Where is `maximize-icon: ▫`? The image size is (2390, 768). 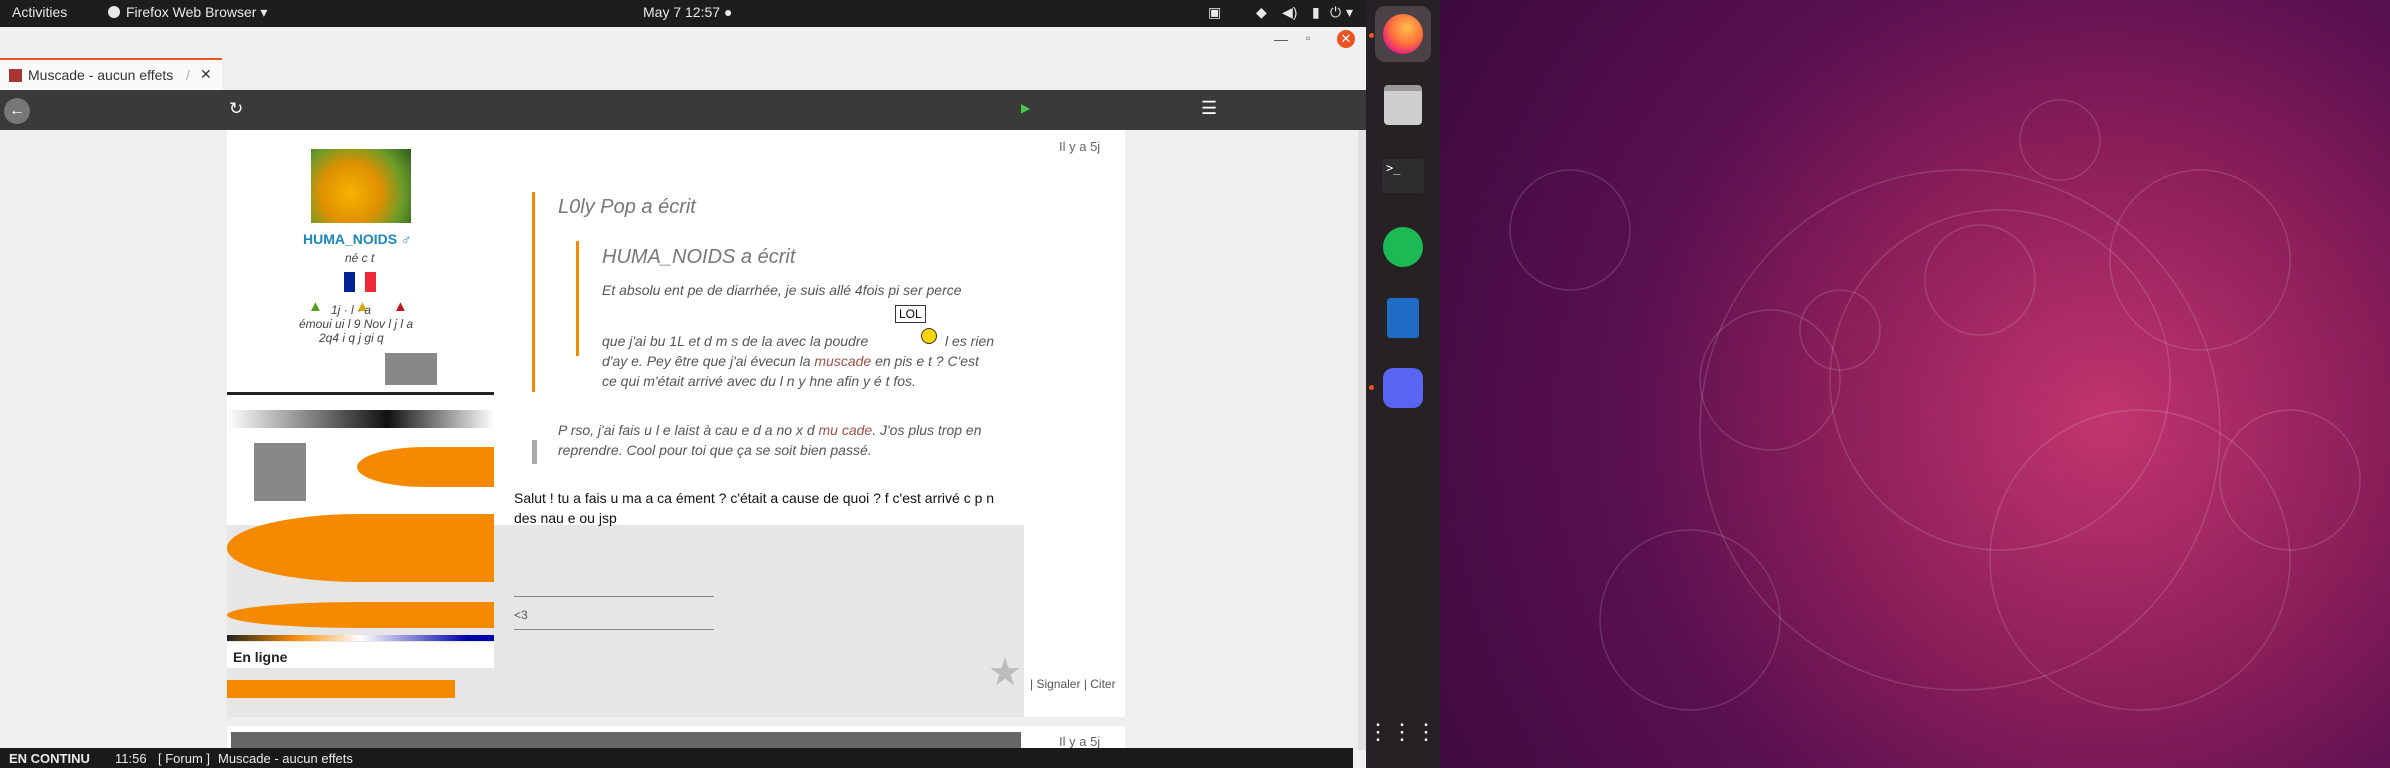
maximize-icon: ▫ is located at coordinates (1308, 38).